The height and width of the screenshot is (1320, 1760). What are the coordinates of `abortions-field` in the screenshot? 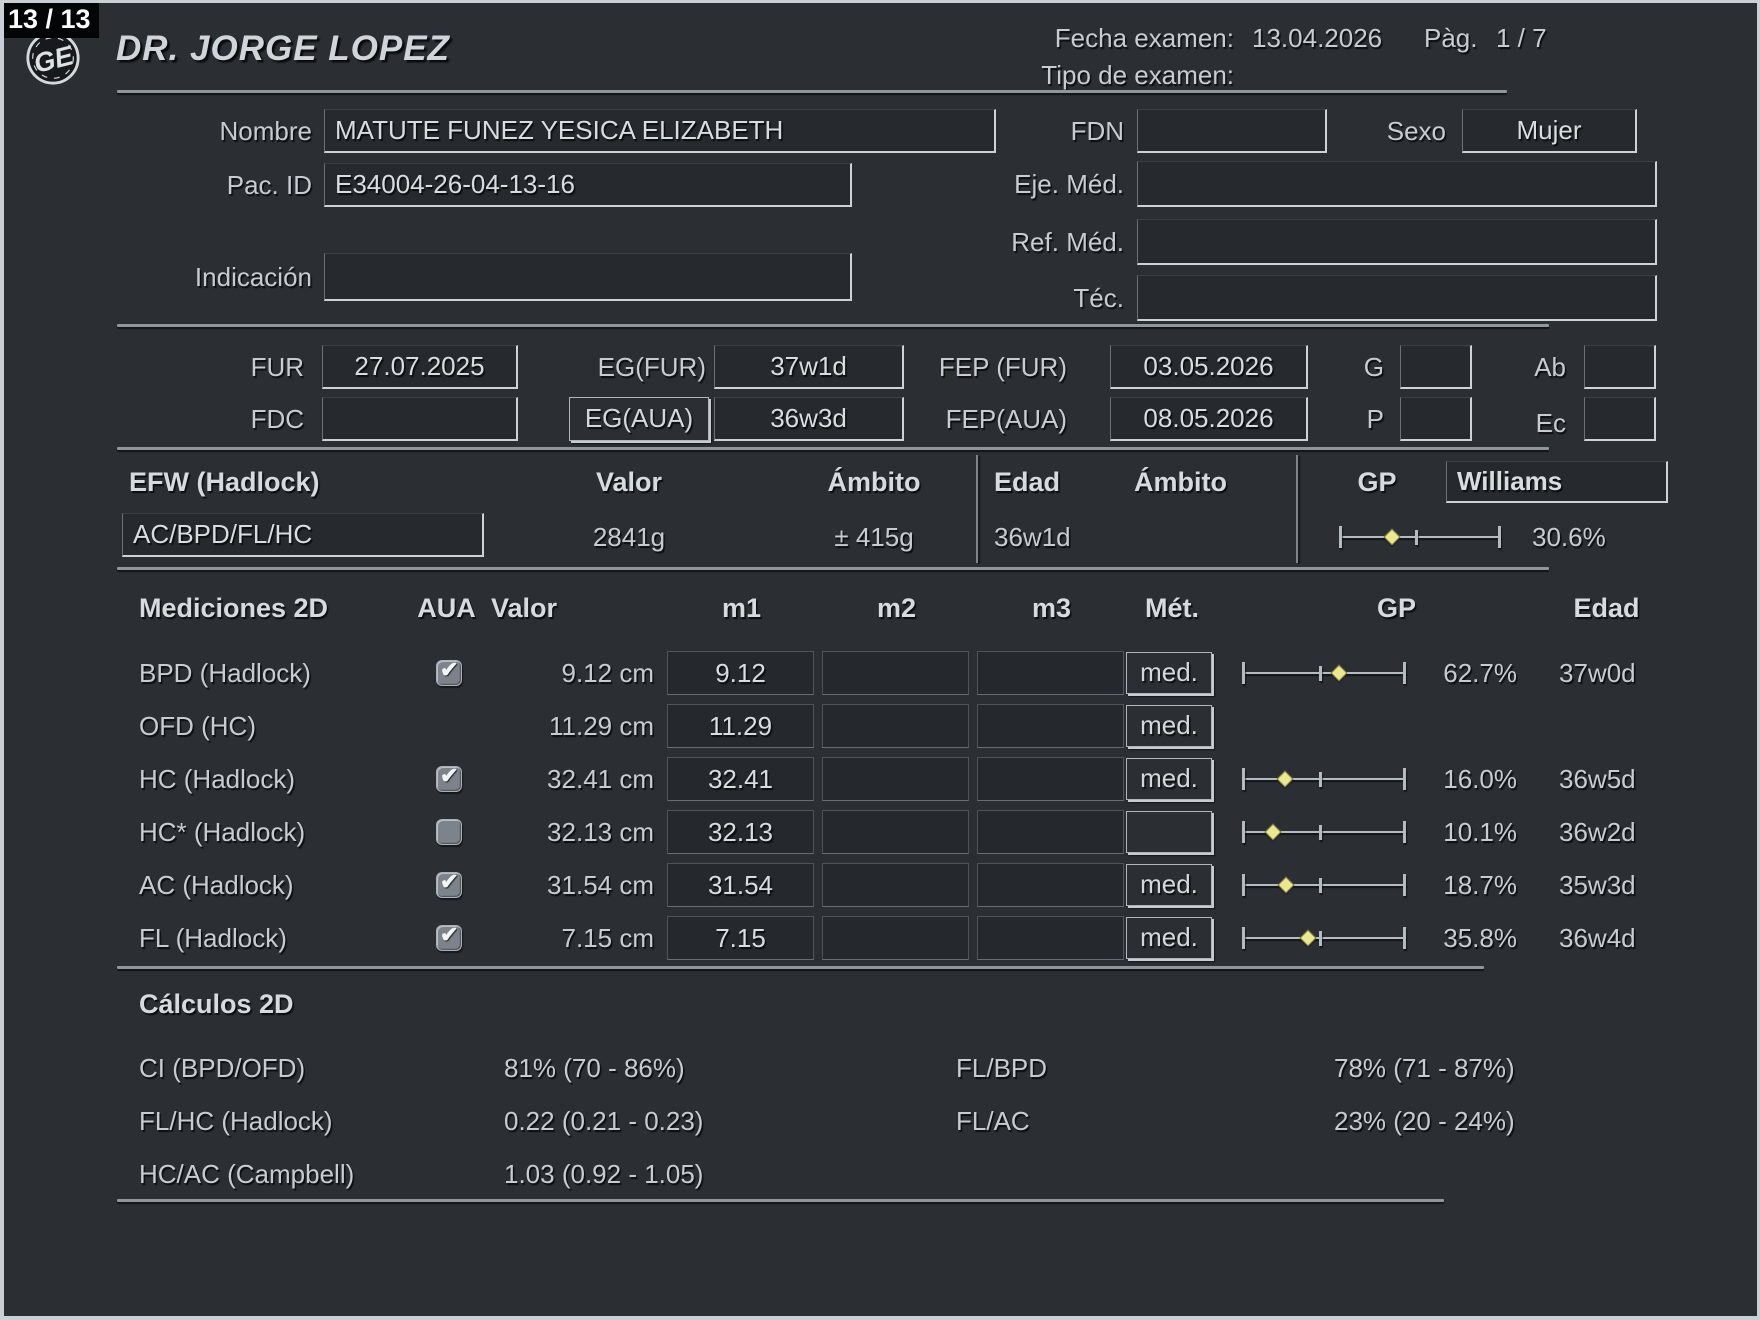 It's located at (1620, 367).